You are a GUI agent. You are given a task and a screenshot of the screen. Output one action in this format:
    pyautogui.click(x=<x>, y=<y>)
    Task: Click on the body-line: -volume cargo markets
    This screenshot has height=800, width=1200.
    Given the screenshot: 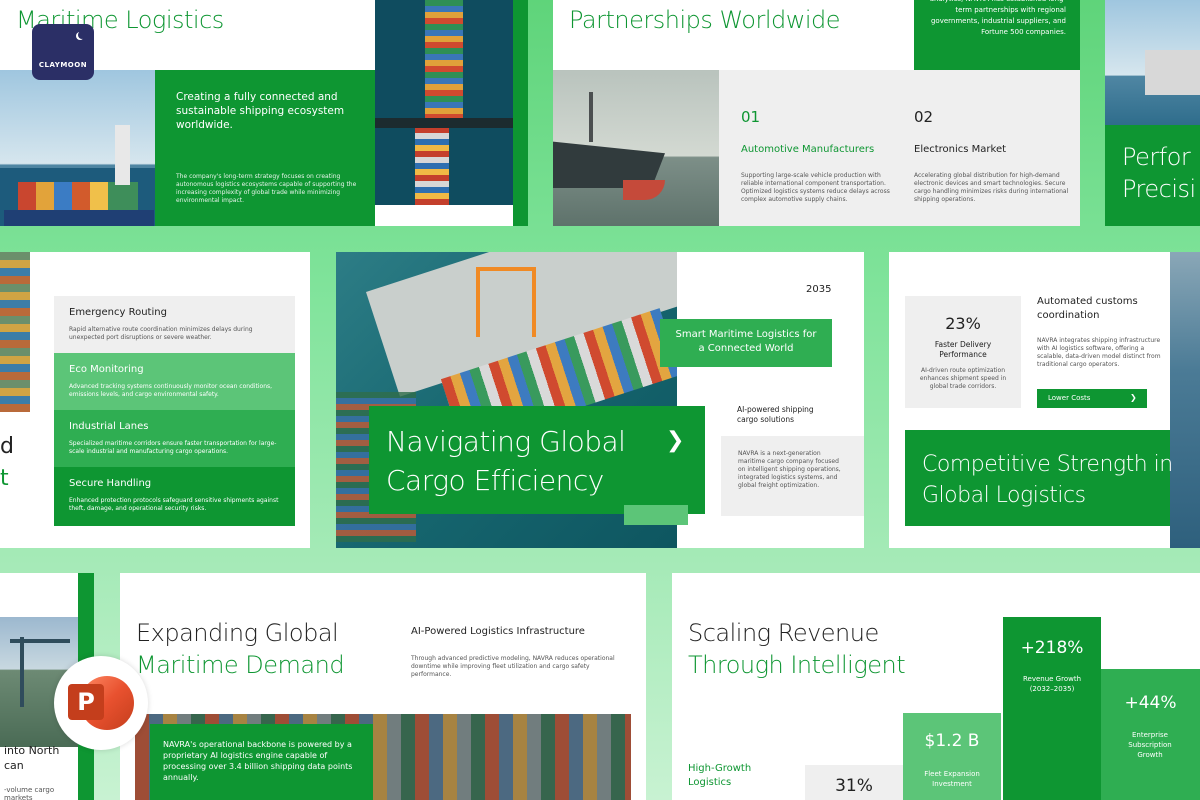 What is the action you would take?
    pyautogui.click(x=29, y=793)
    